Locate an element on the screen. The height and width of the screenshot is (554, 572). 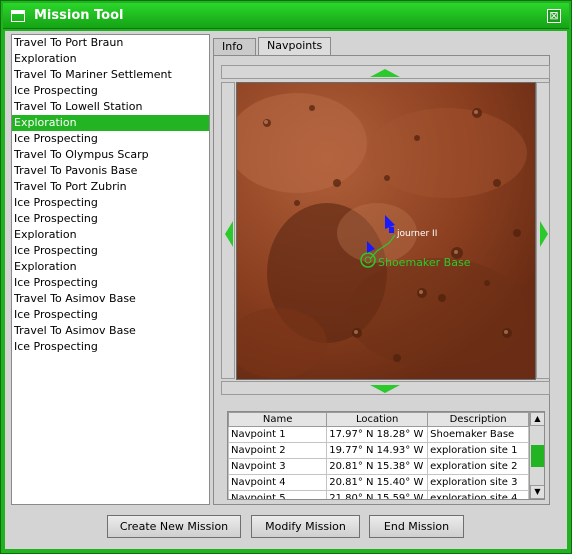
table-header-row: Name Location Description is located at coordinates (378, 419).